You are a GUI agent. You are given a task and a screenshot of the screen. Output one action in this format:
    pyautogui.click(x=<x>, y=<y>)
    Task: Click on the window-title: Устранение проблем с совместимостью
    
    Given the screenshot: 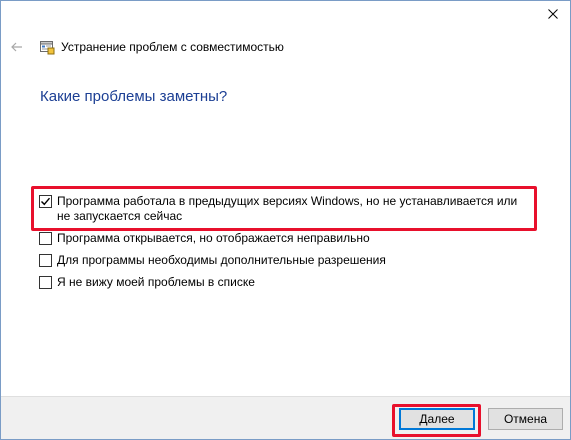 What is the action you would take?
    pyautogui.click(x=172, y=47)
    